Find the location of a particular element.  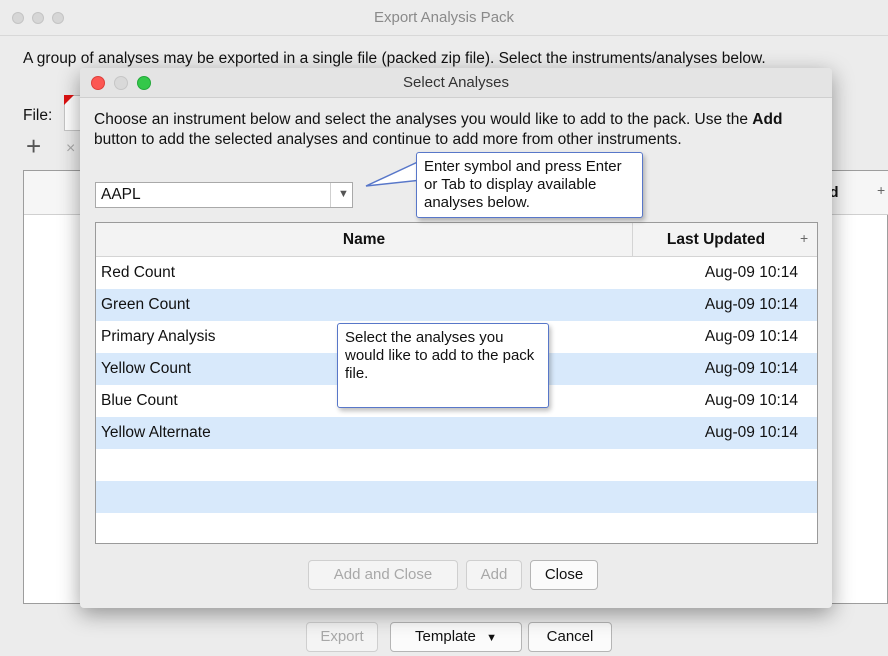

template-button: Template ▼ is located at coordinates (456, 637).